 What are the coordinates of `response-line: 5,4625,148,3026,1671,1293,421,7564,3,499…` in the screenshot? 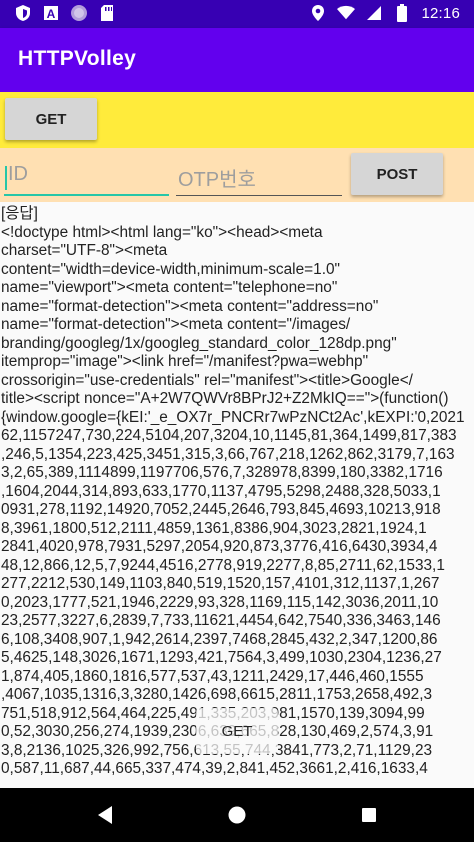 It's located at (221, 657).